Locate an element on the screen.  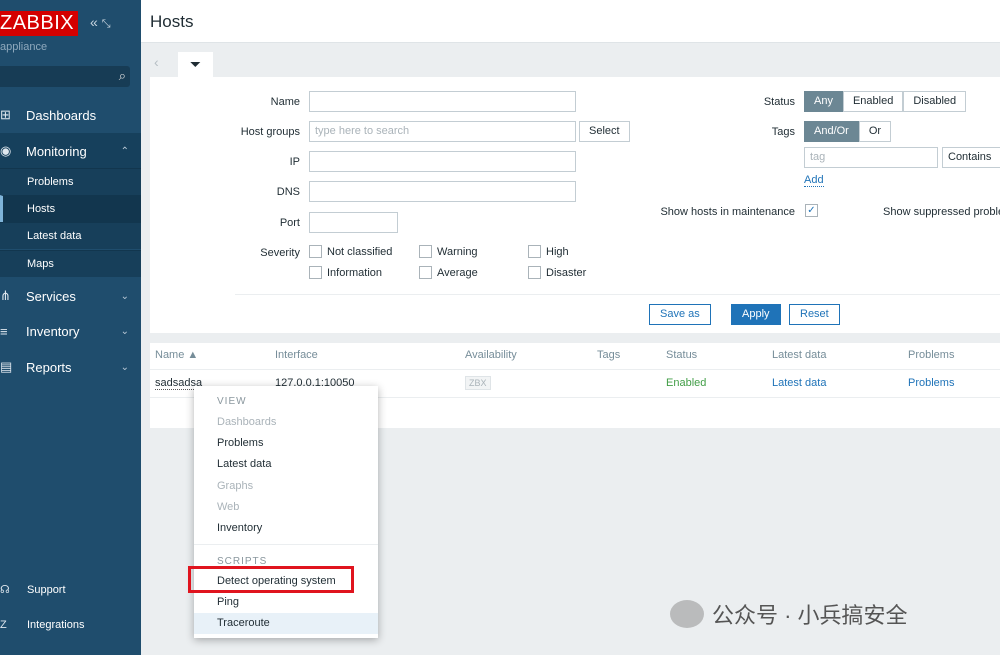
menu-problems: Problems is located at coordinates (286, 443).